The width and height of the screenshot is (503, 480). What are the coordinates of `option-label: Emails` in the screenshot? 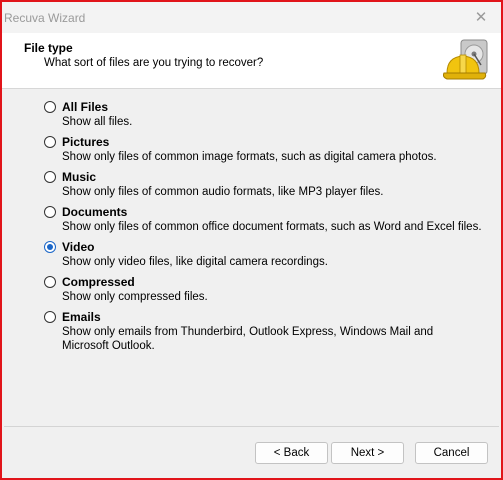 It's located at (81, 317).